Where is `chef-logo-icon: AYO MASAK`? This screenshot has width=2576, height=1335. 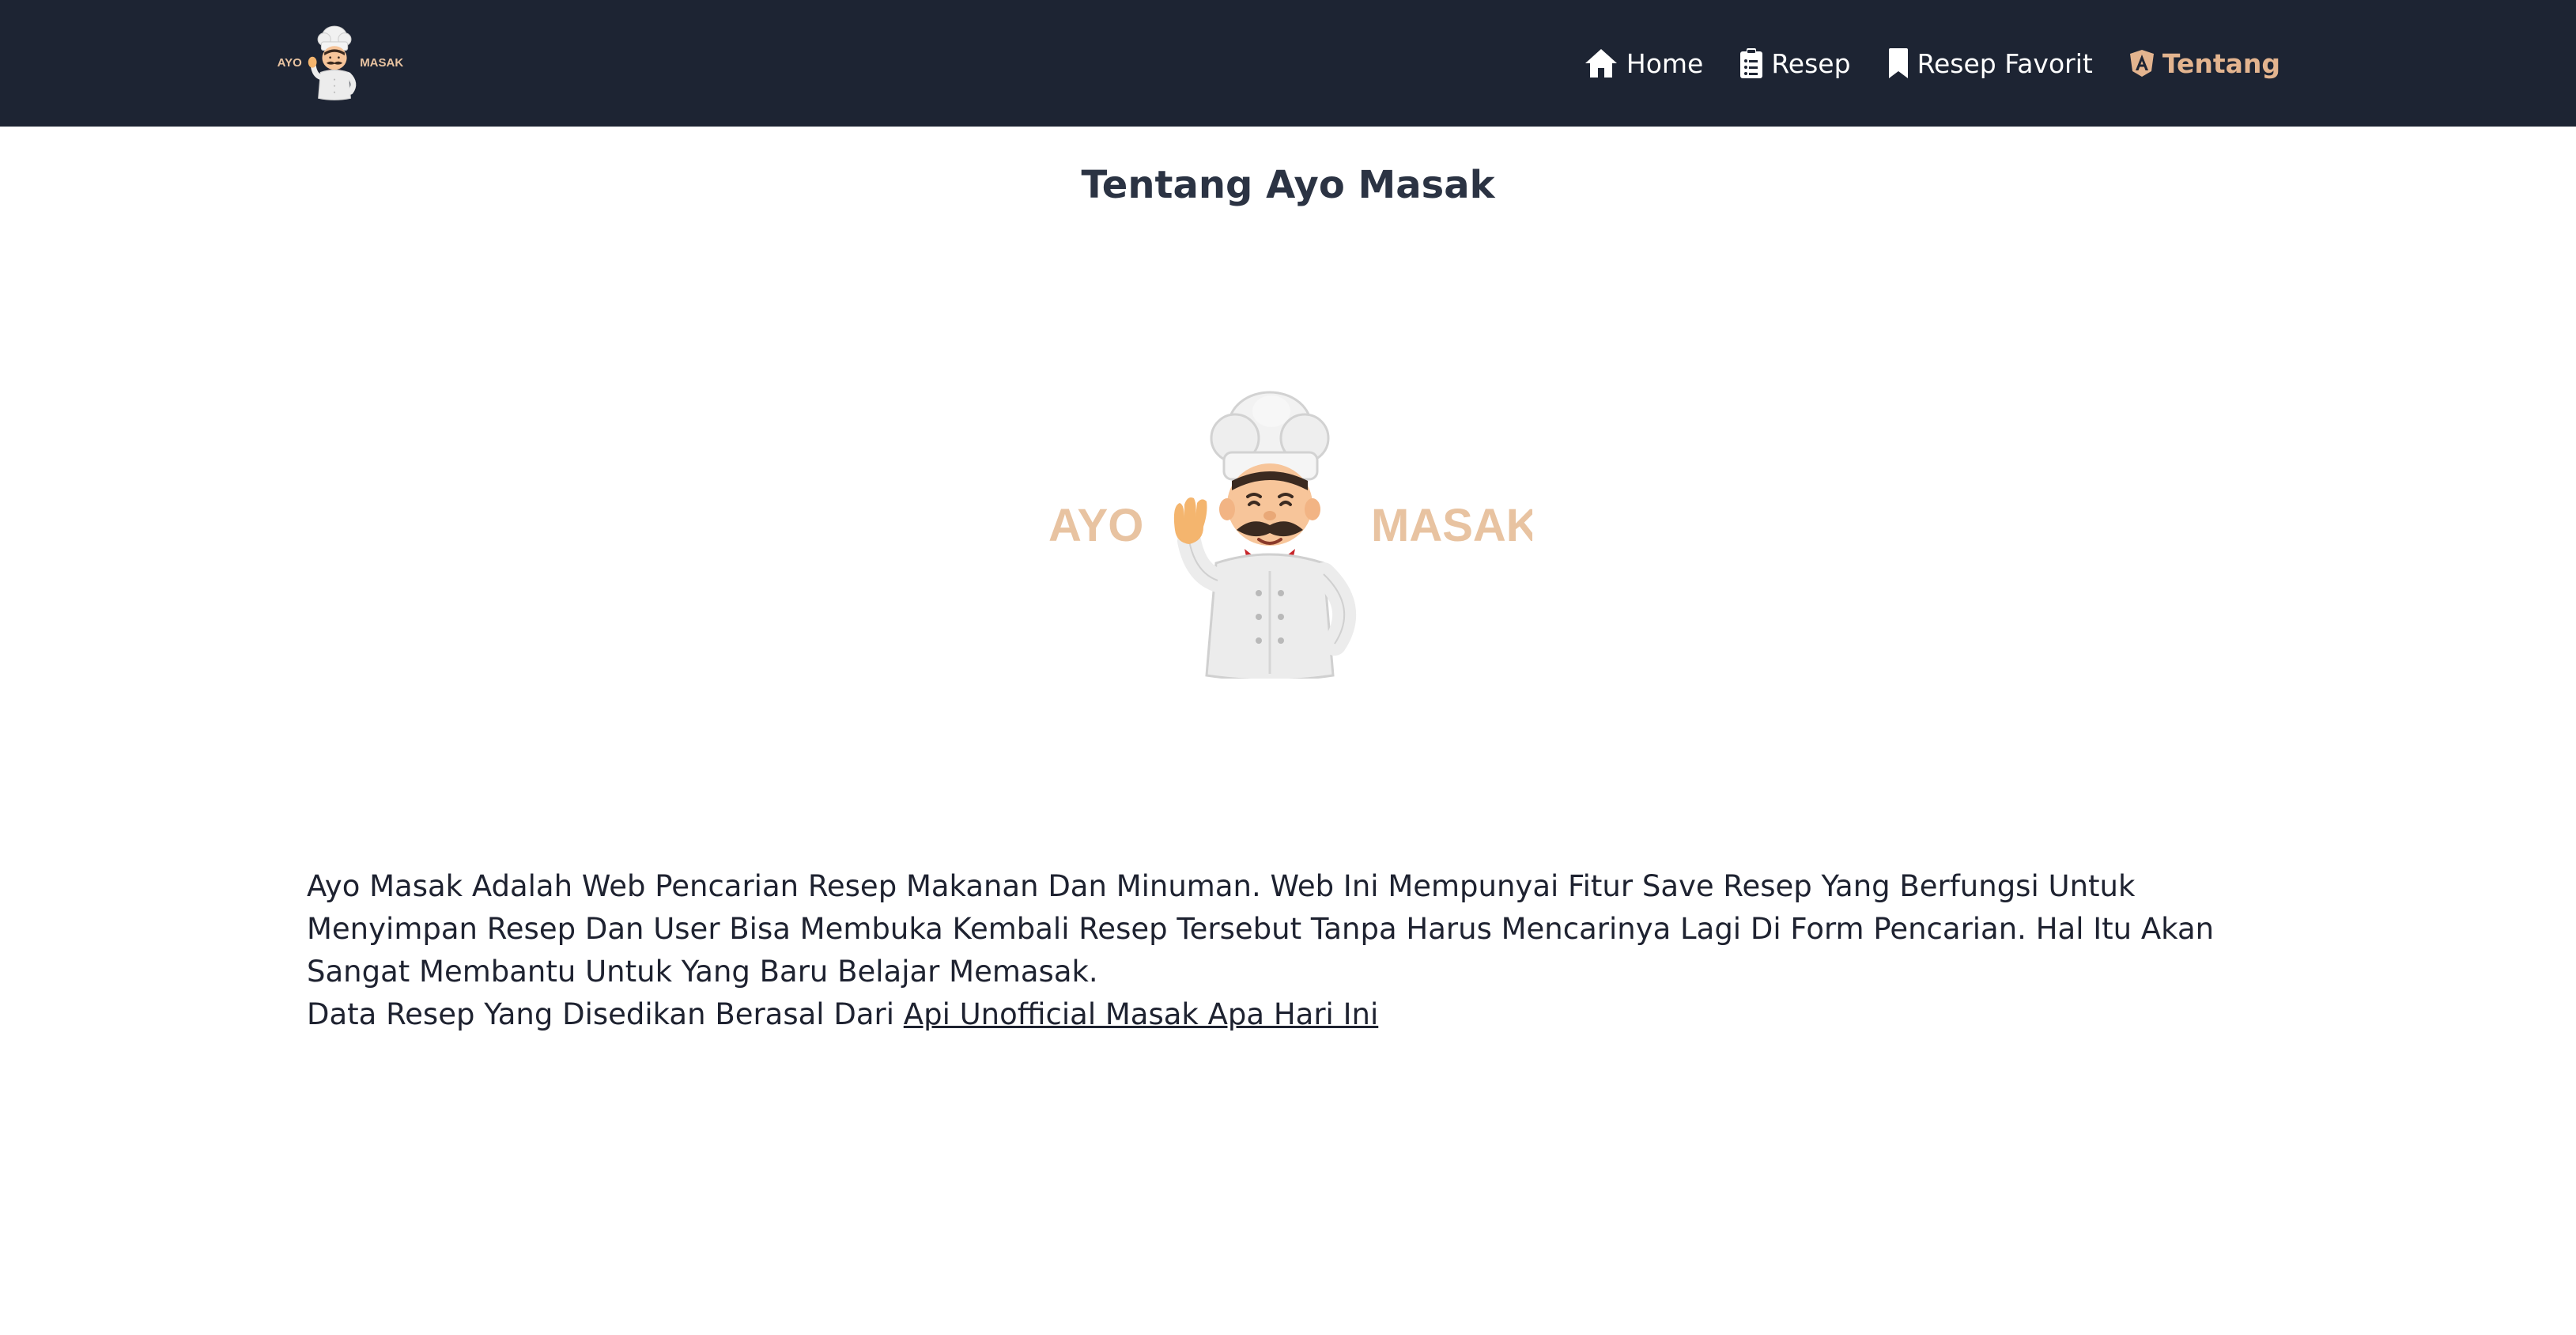
chef-logo-icon: AYO MASAK is located at coordinates (340, 62).